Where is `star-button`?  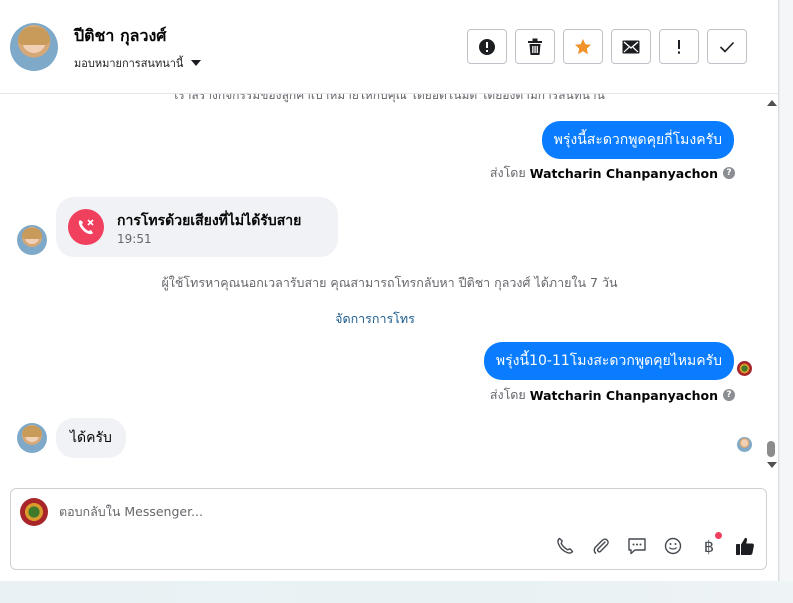
star-button is located at coordinates (583, 46).